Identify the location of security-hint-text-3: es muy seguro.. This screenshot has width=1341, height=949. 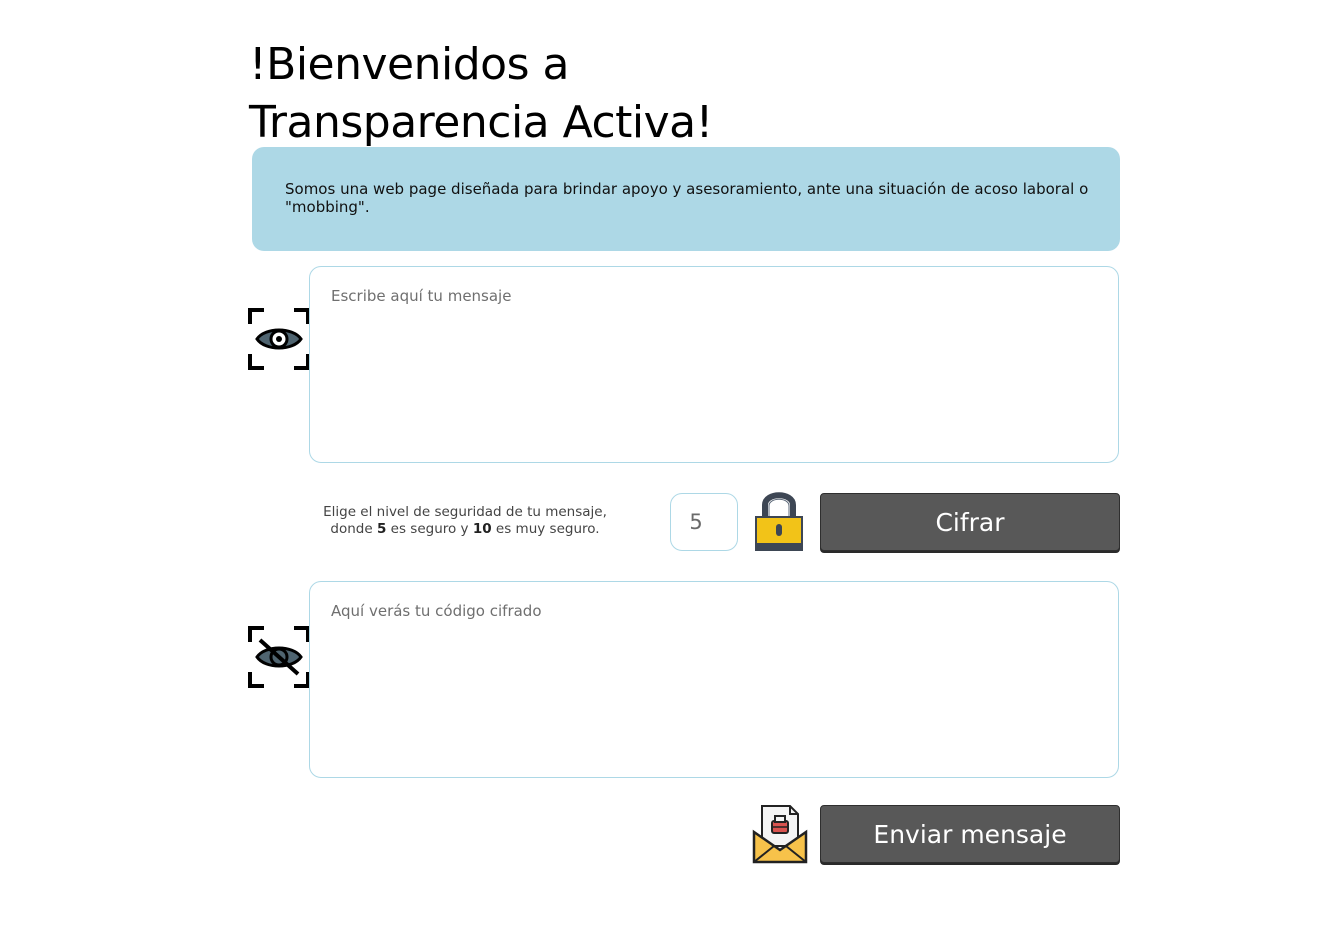
(545, 529).